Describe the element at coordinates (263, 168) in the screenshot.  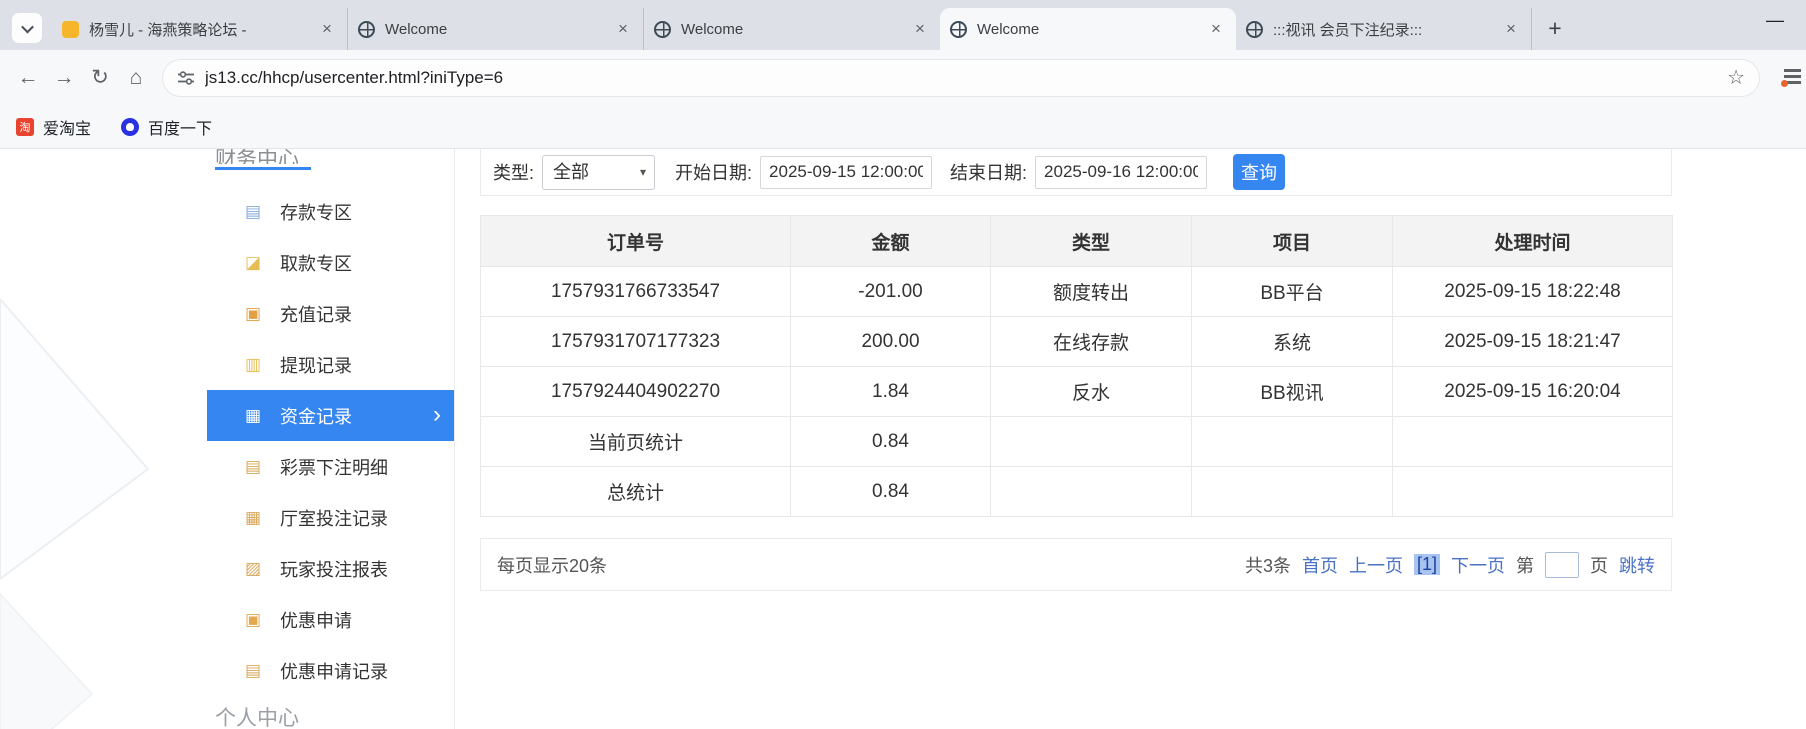
I see `active-section-underline` at that location.